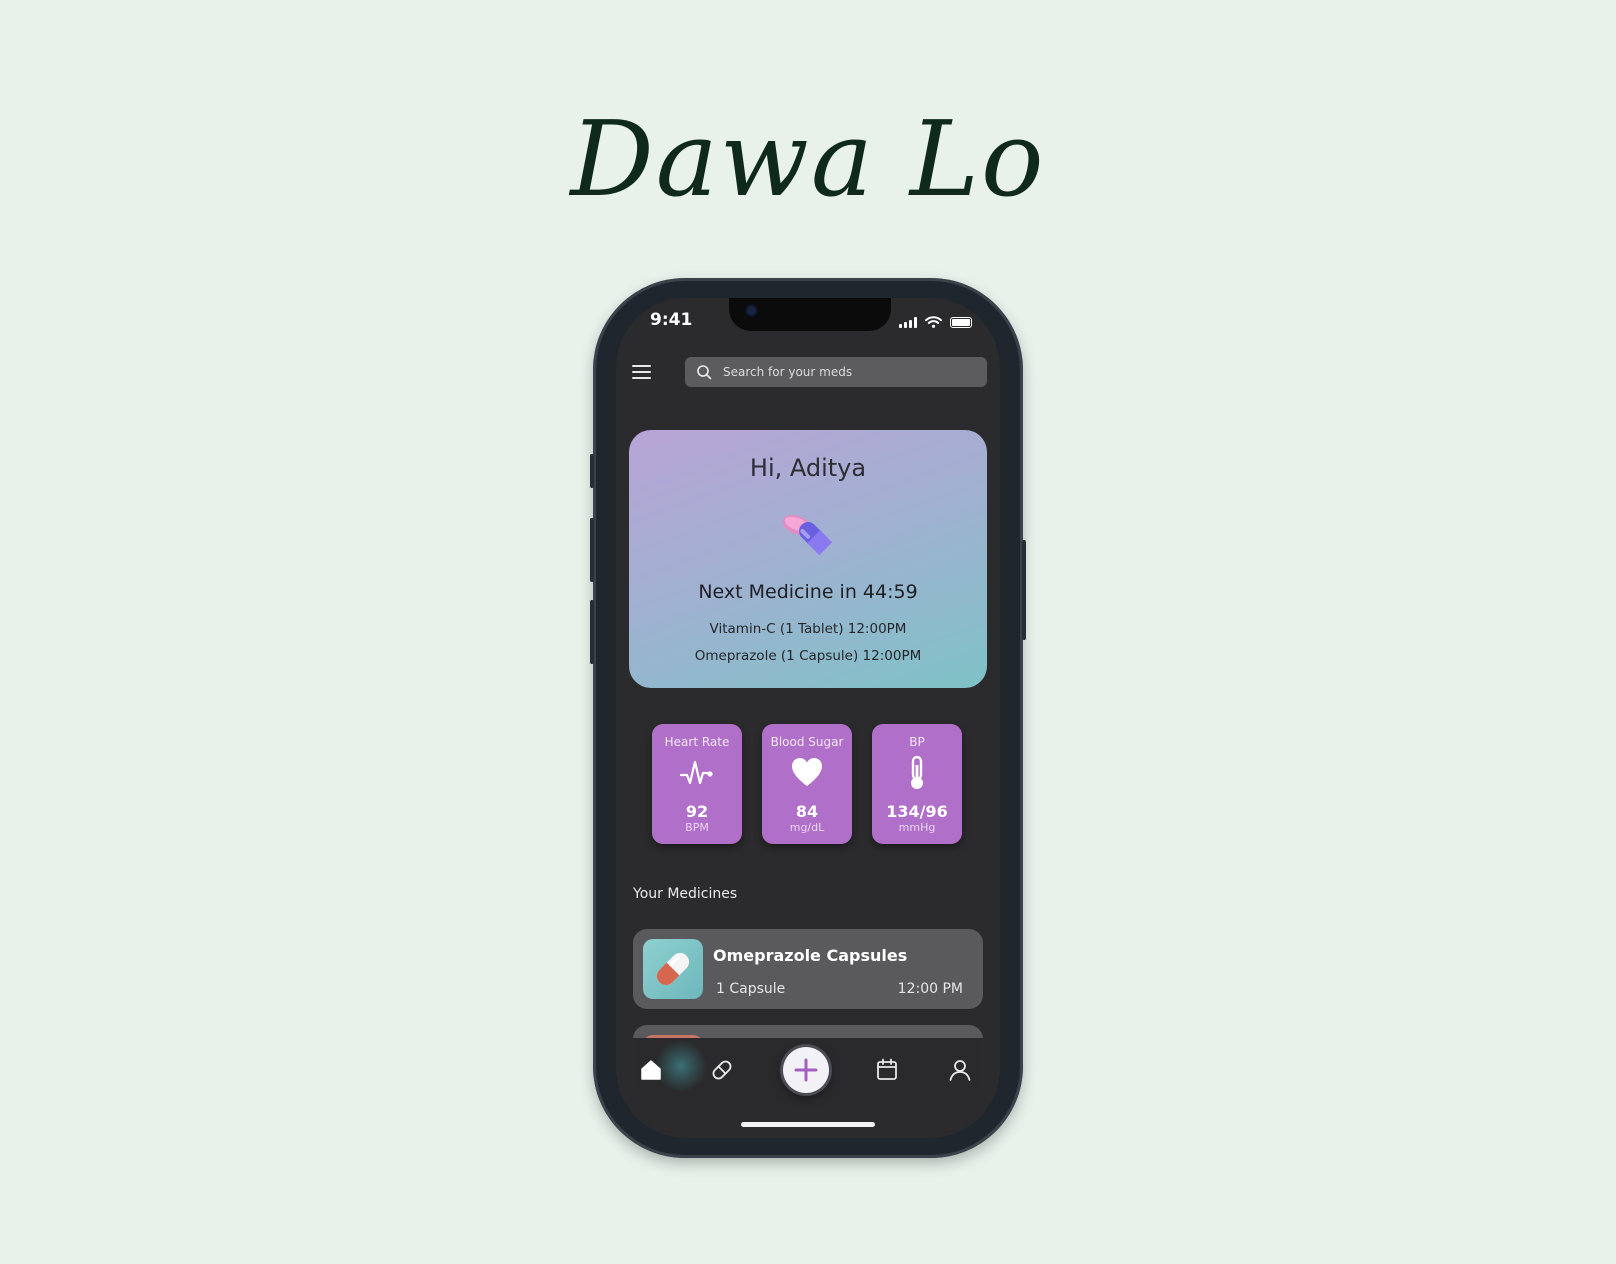 The width and height of the screenshot is (1616, 1264). I want to click on upcoming-medicine: Omeprazole (1 Capsule) 12:00PM, so click(808, 656).